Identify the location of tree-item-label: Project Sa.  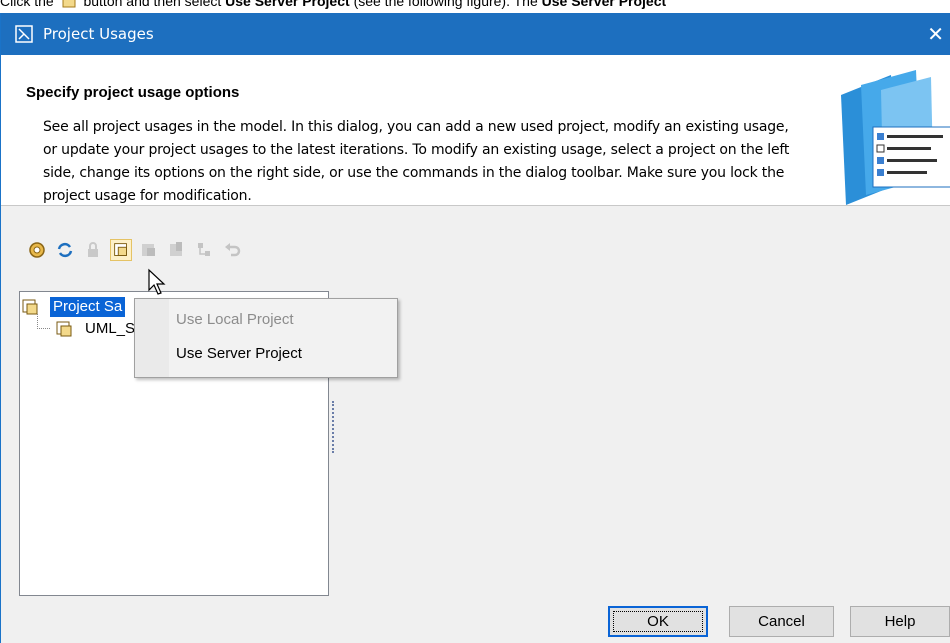
(88, 307).